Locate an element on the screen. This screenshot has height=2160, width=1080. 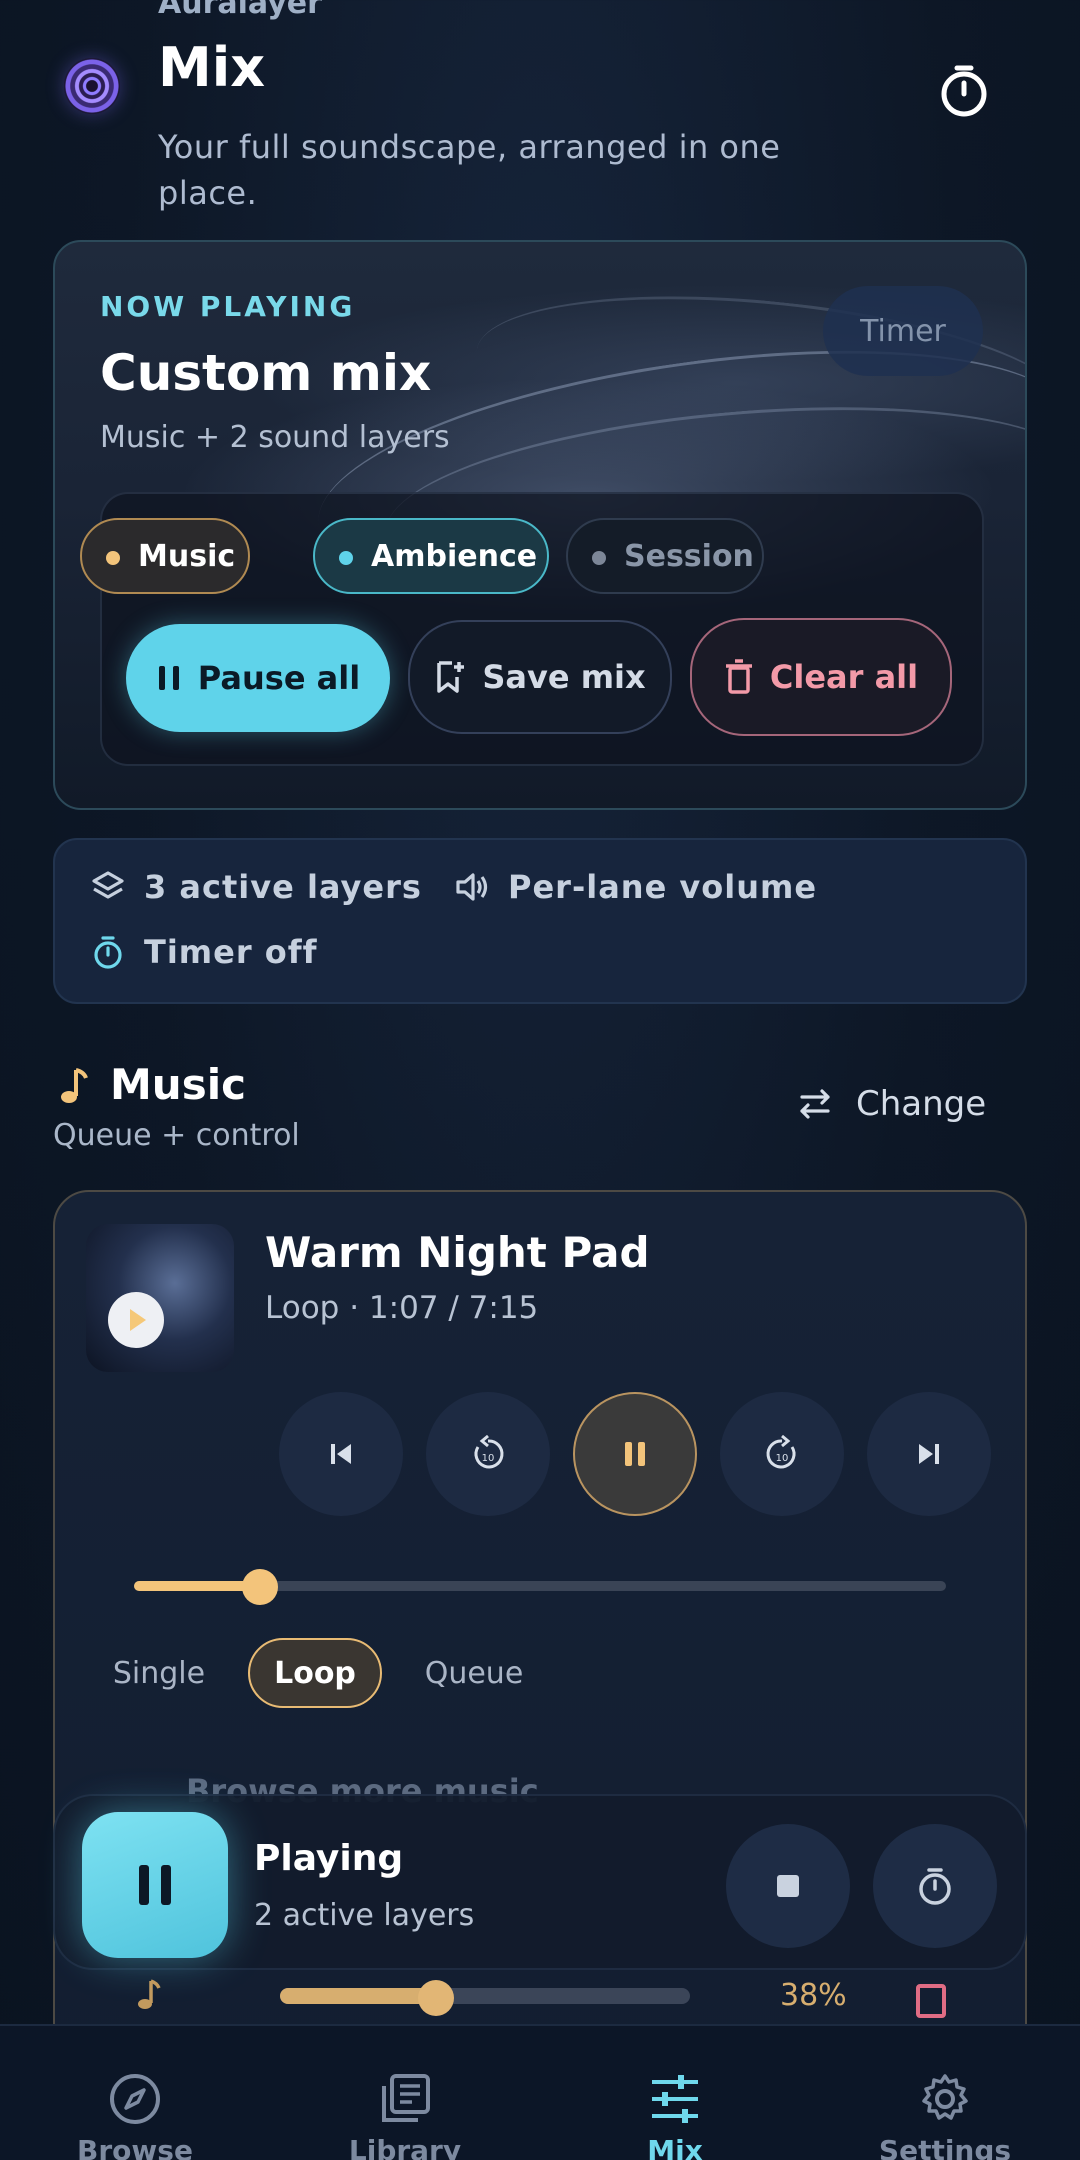
chip-session: Session is located at coordinates (665, 556).